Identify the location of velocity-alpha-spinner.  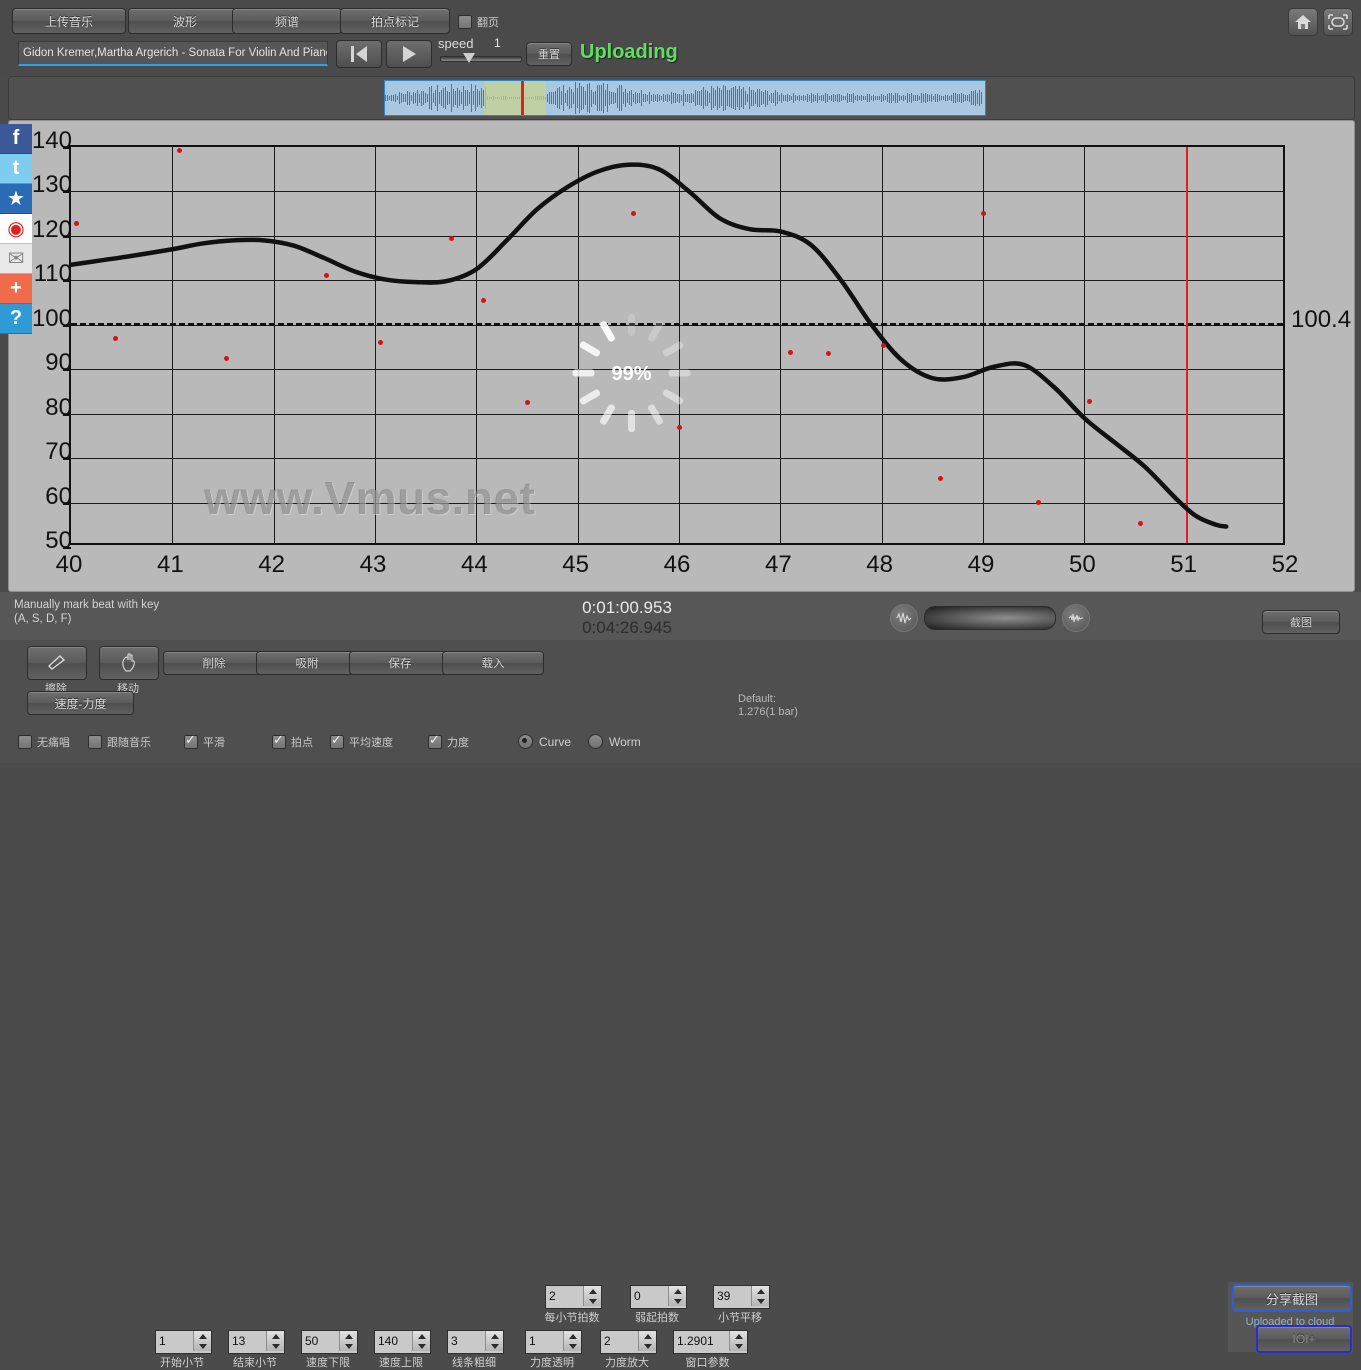
(553, 1342).